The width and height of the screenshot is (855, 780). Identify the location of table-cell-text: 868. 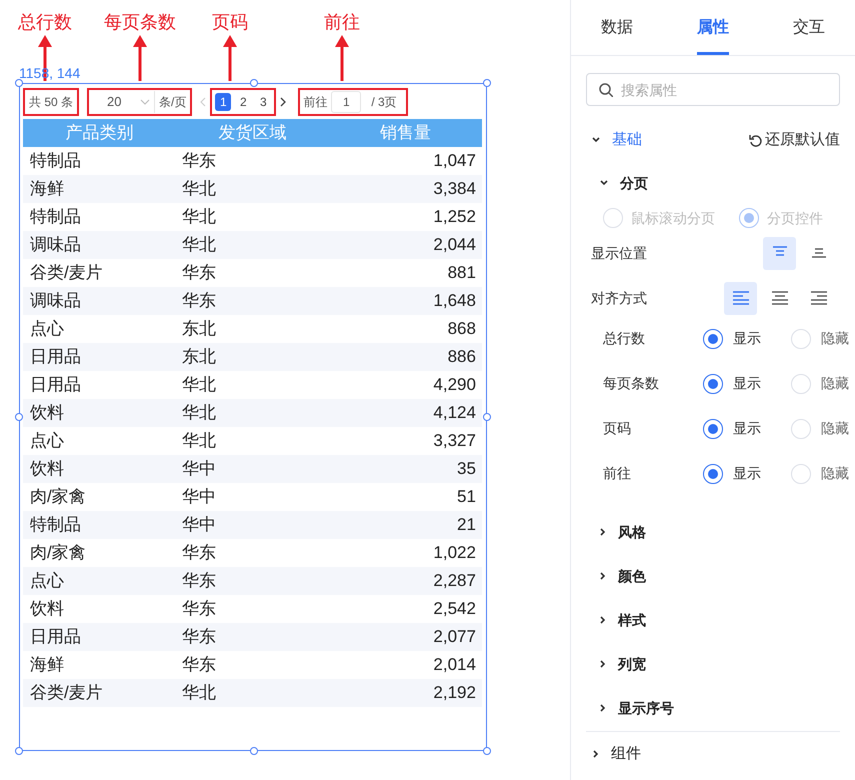
(461, 329).